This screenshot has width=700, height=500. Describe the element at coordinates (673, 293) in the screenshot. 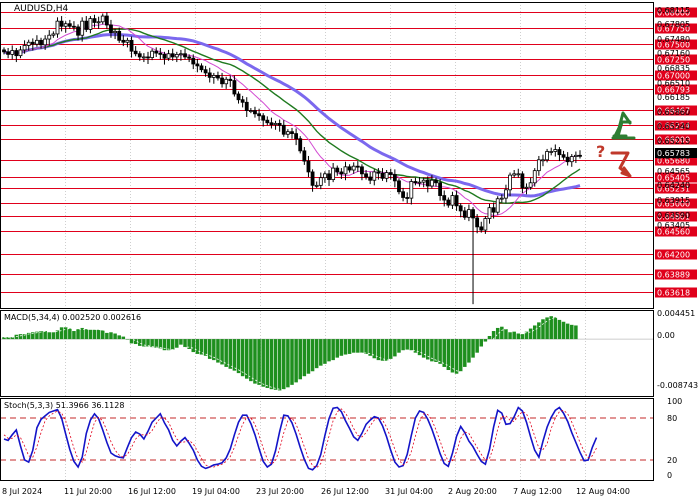

I see `level-label-17: 0.63618` at that location.